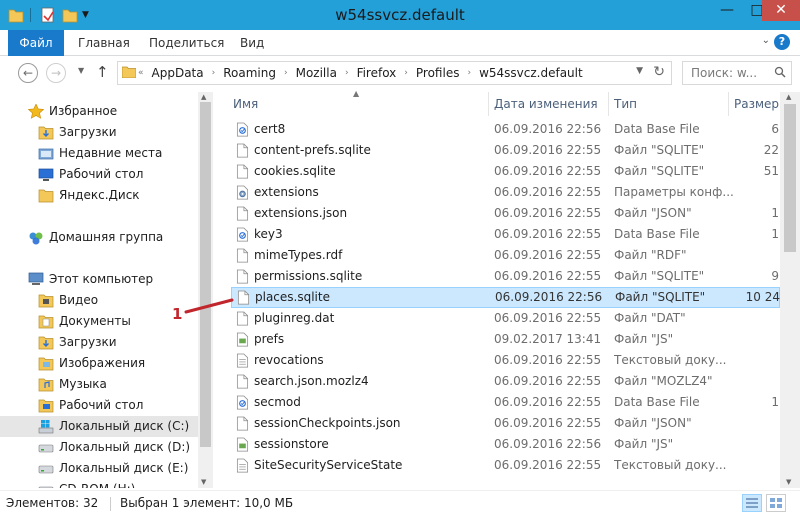 The image size is (800, 521). What do you see at coordinates (752, 503) in the screenshot?
I see `details-view-button` at bounding box center [752, 503].